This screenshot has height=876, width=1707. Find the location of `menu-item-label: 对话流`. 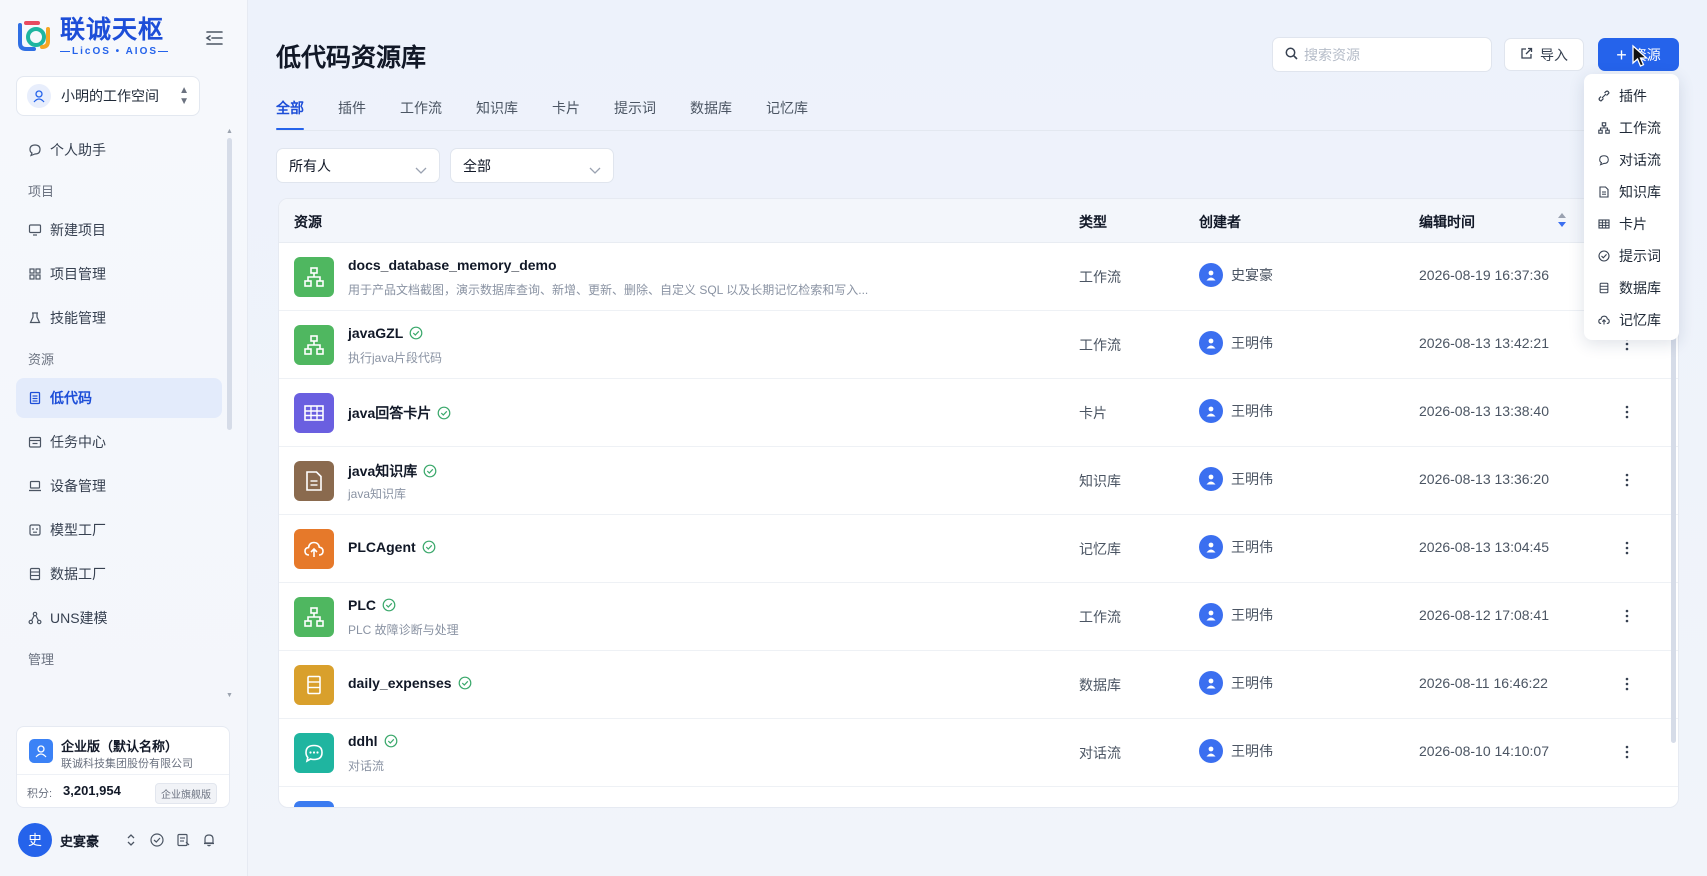

menu-item-label: 对话流 is located at coordinates (1640, 160).